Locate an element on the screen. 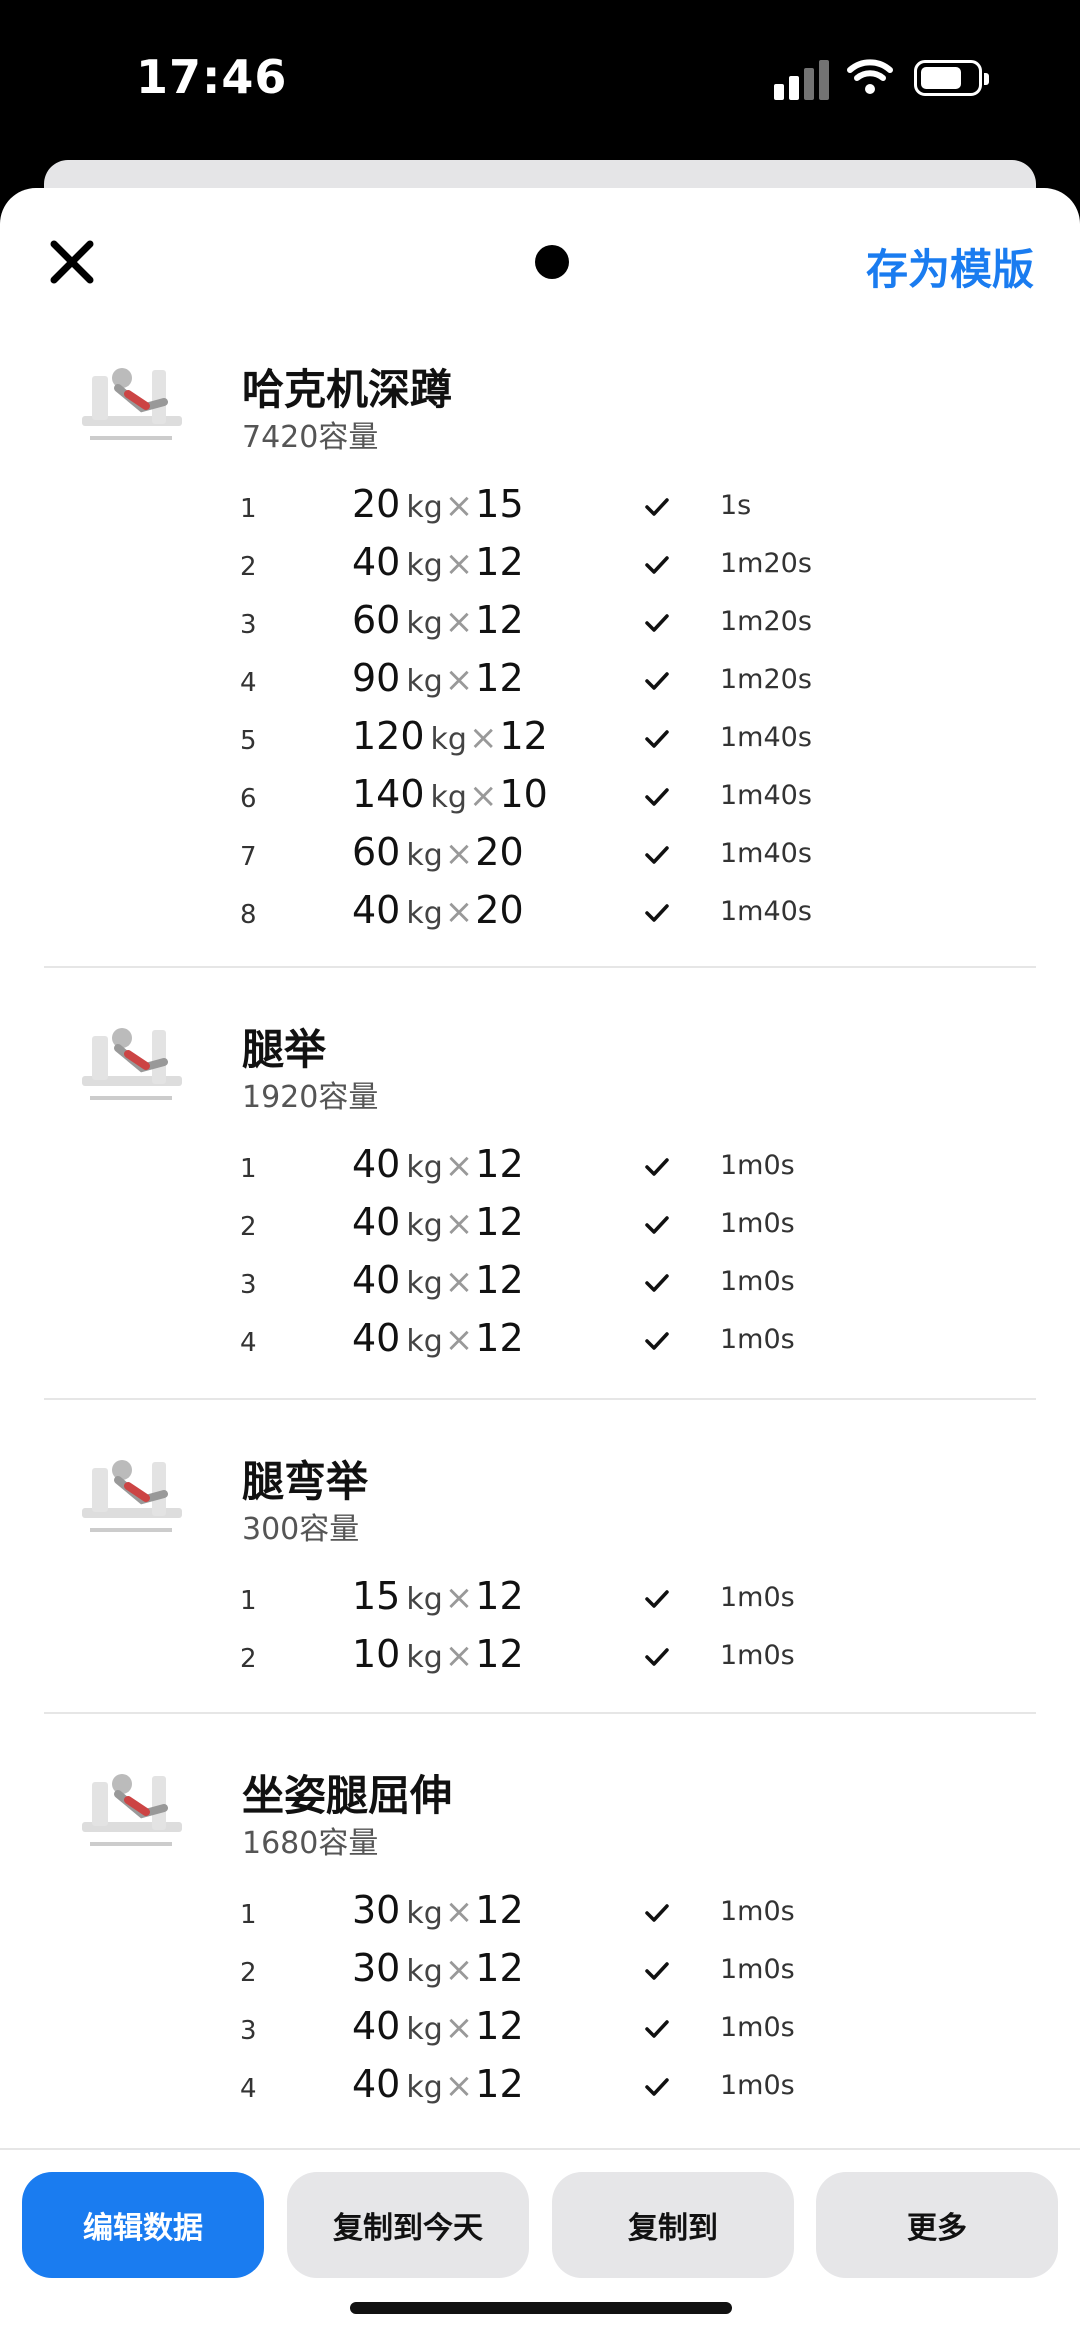 Image resolution: width=1080 pixels, height=2341 pixels. set-row: 2 10 kg×12 1m0s is located at coordinates (540, 1655).